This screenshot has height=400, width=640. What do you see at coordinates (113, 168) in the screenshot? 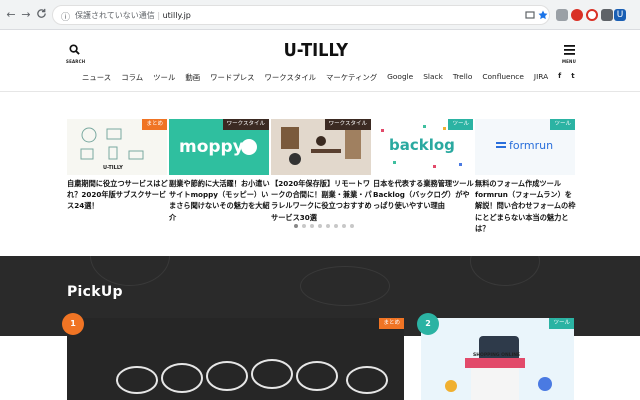
I see `thumb-caption: U-TILLY` at bounding box center [113, 168].